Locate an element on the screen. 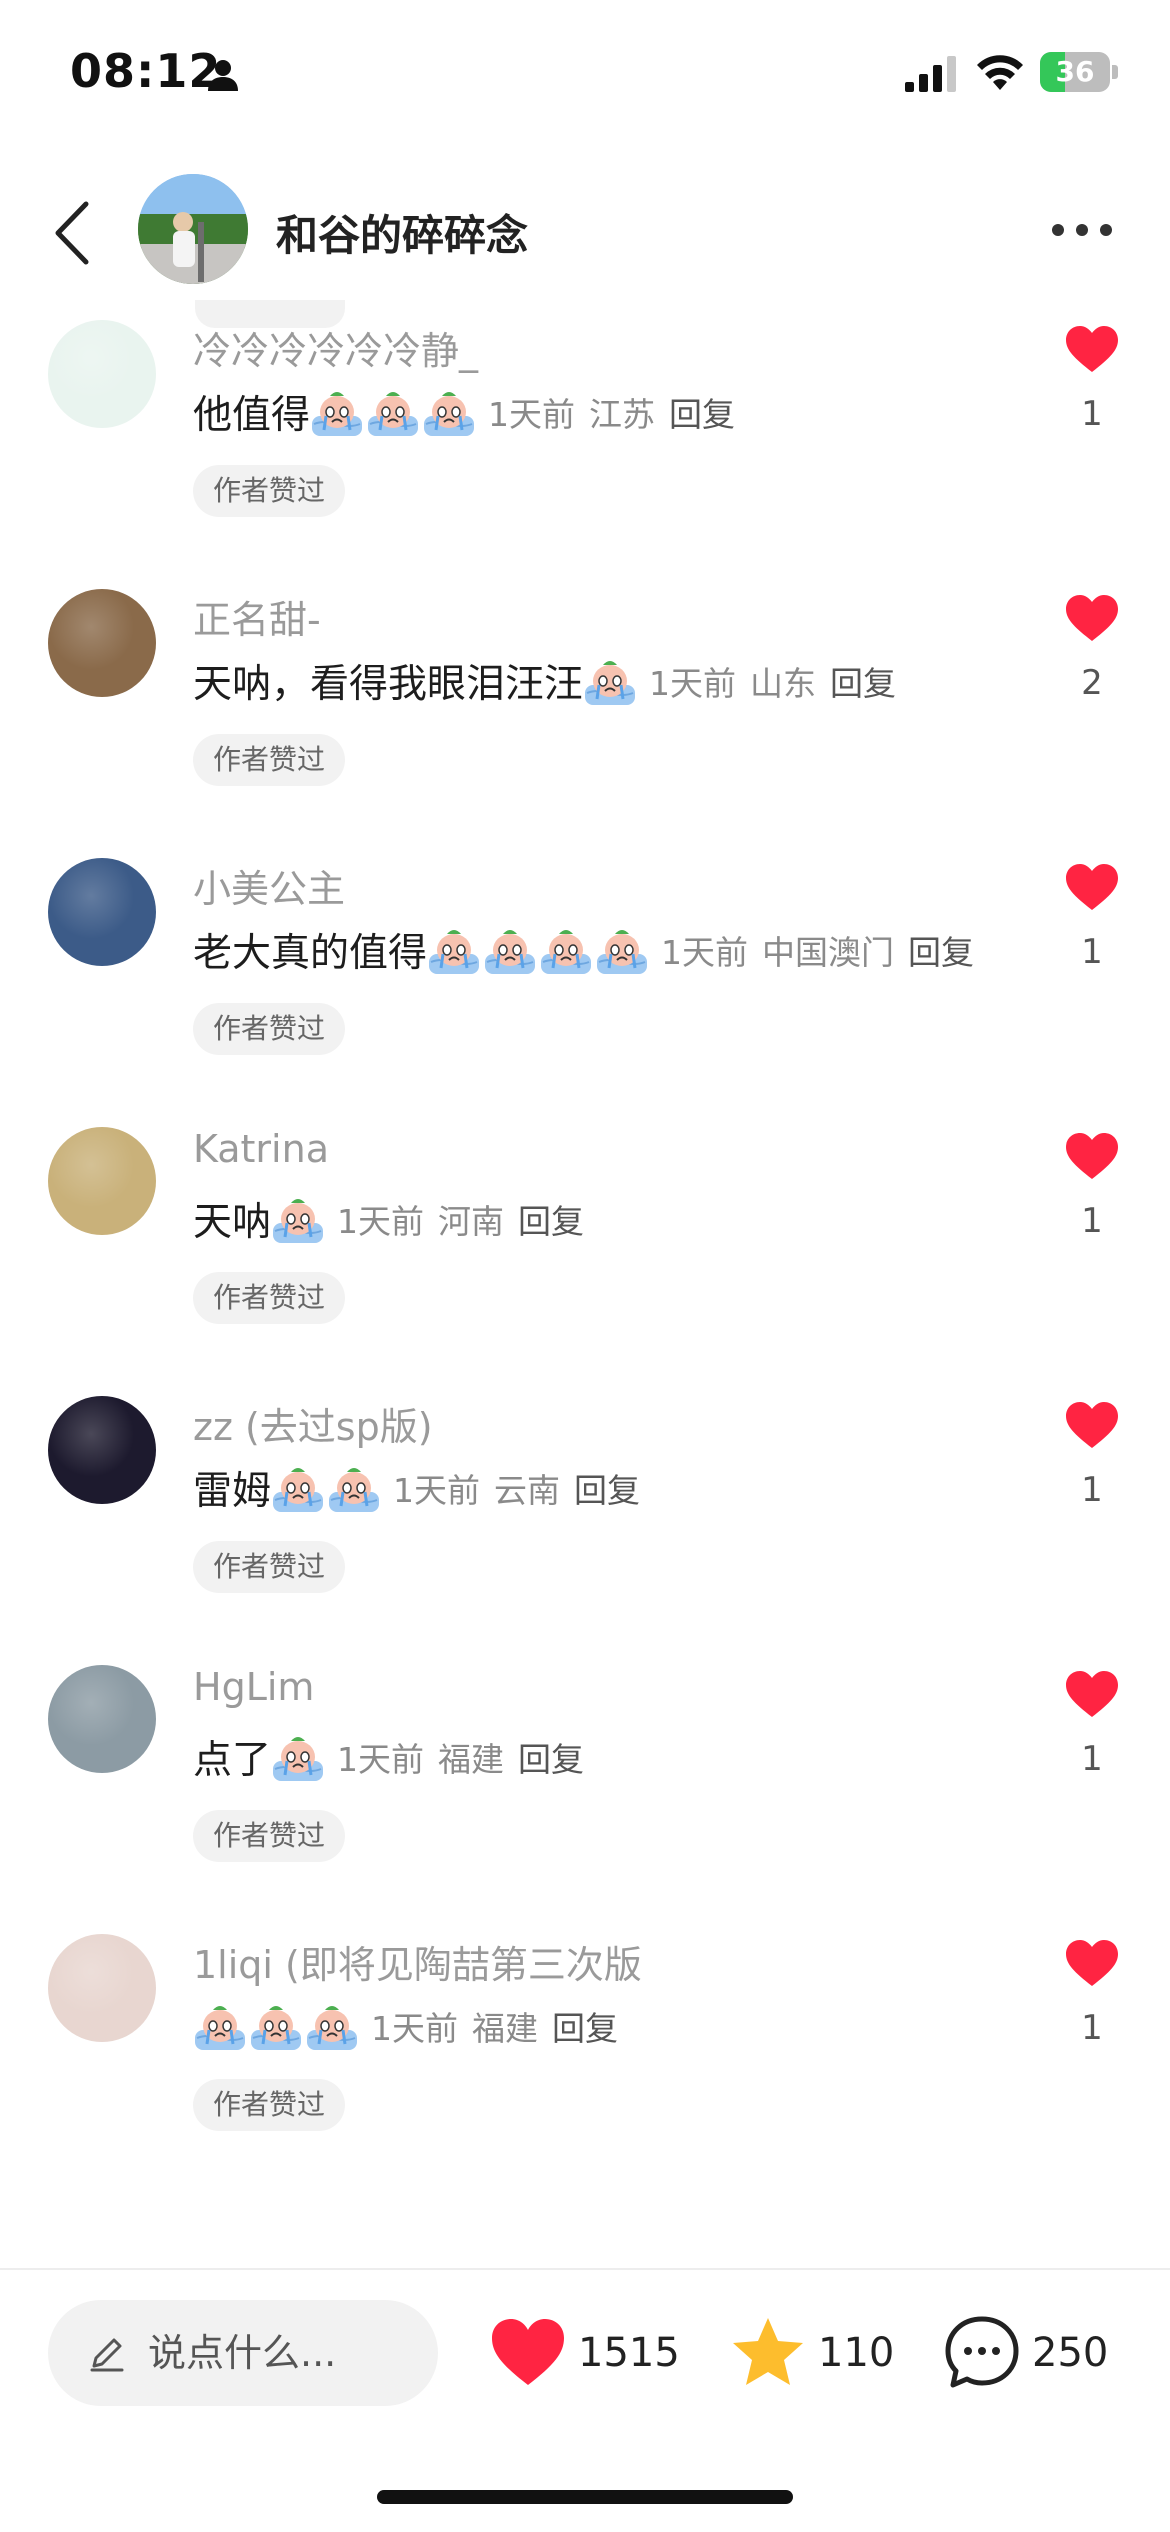 The image size is (1170, 2532). more-horizontal-icon is located at coordinates (1082, 230).